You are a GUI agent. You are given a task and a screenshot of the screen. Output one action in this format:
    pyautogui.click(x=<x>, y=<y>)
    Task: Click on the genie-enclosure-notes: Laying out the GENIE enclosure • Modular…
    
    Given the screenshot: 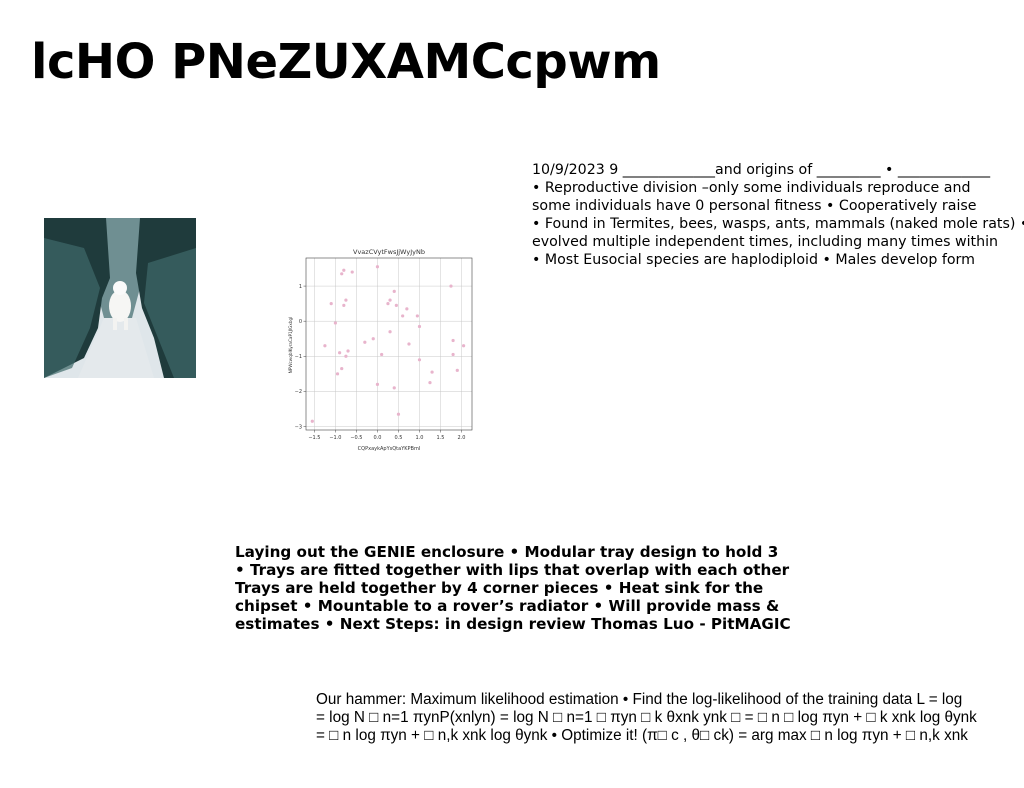 What is the action you would take?
    pyautogui.click(x=513, y=588)
    